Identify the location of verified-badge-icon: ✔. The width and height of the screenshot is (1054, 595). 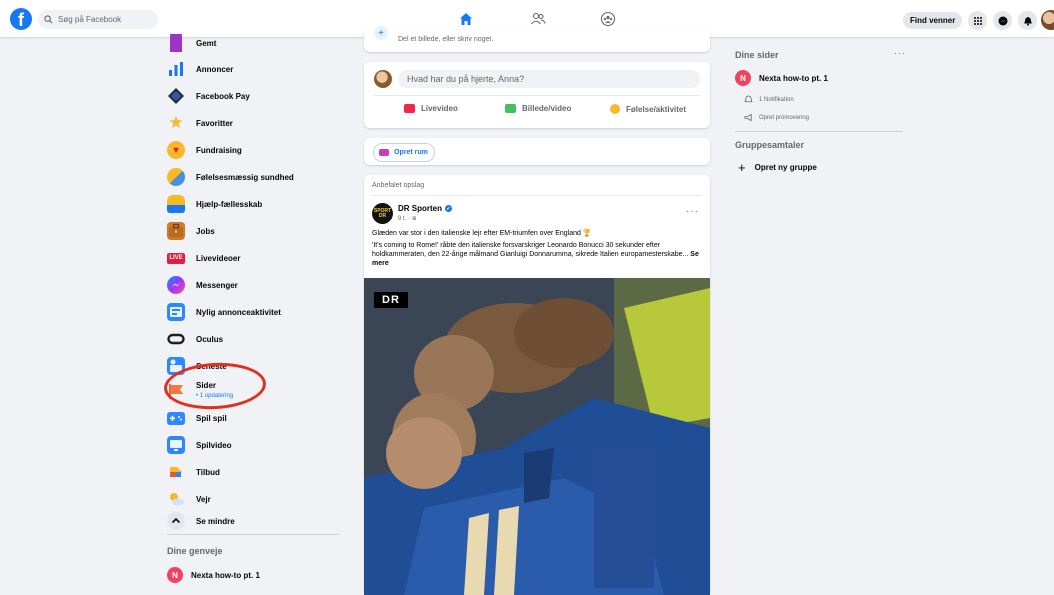
(448, 208).